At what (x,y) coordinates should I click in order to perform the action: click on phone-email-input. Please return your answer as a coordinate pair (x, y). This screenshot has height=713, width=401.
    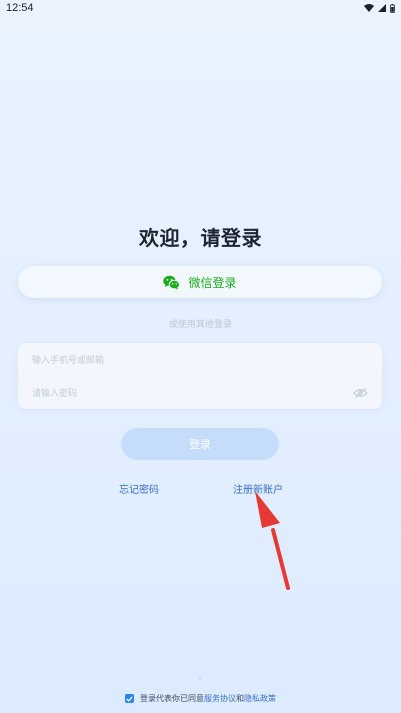
    Looking at the image, I should click on (182, 359).